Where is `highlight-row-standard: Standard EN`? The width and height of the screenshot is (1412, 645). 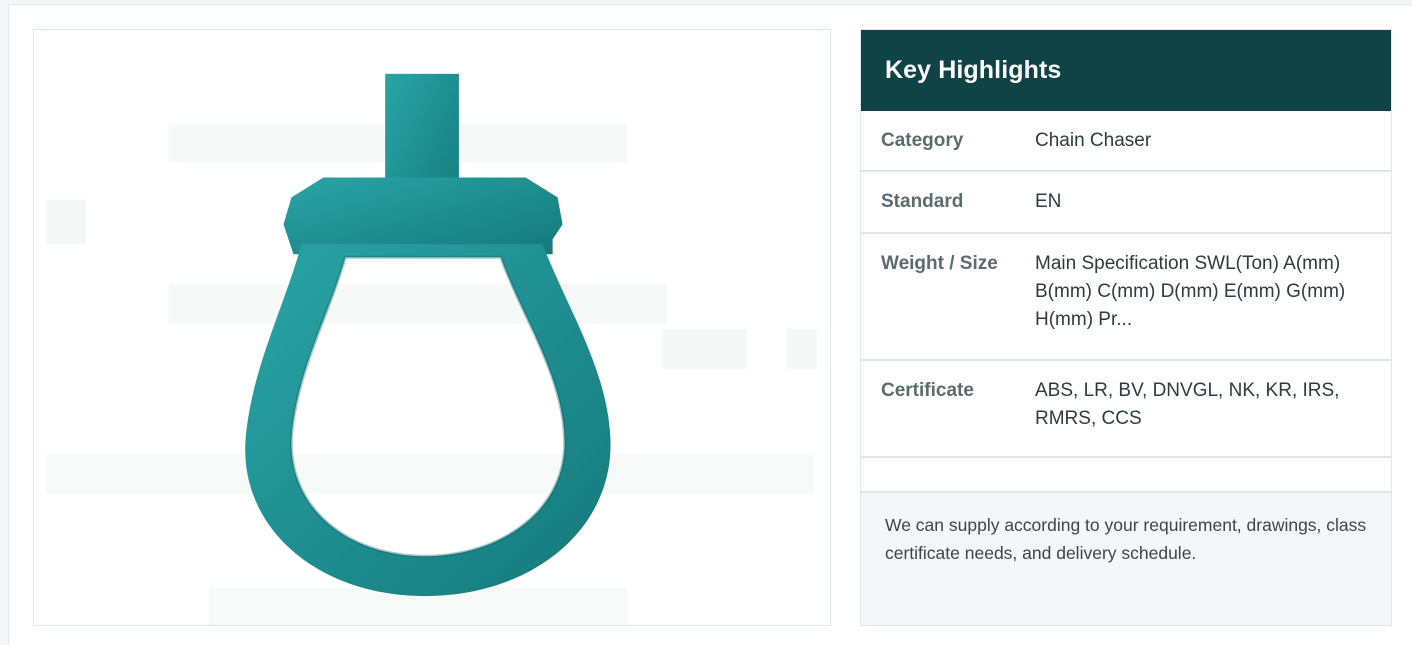
highlight-row-standard: Standard EN is located at coordinates (1126, 203).